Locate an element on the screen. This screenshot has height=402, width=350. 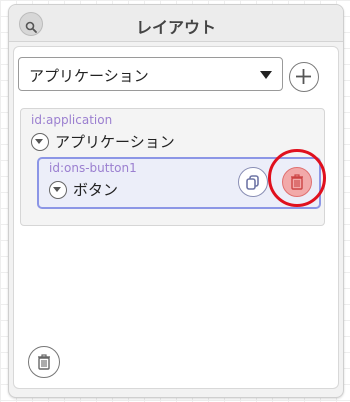
component-select-value: アプリケーション is located at coordinates (89, 76).